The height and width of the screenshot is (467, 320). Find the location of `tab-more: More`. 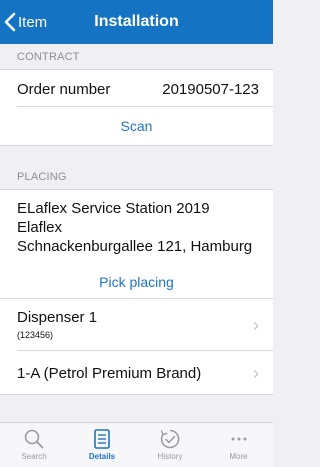

tab-more: More is located at coordinates (238, 445).